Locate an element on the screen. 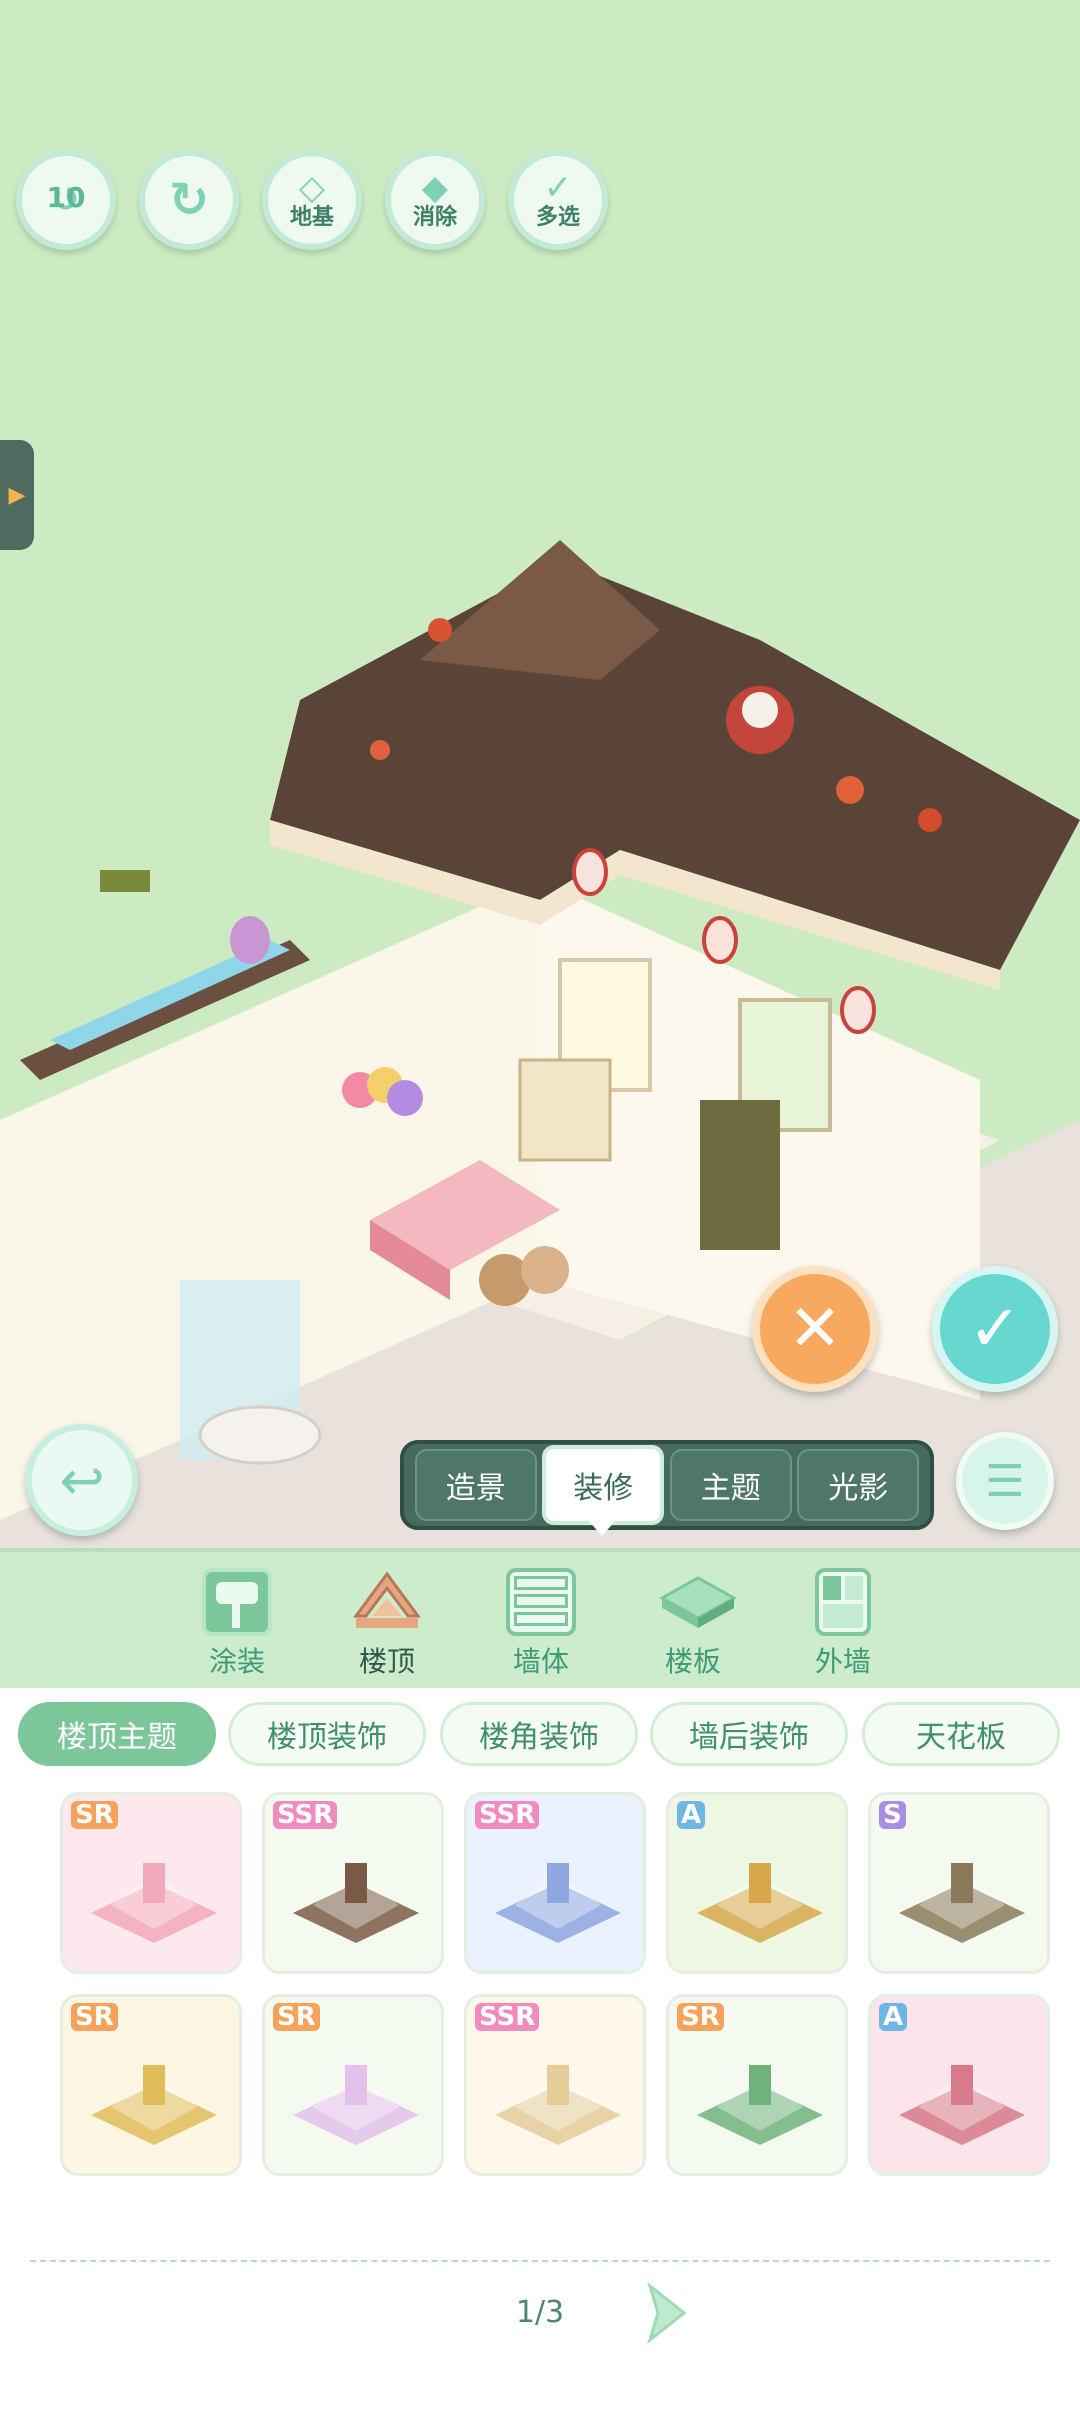 The height and width of the screenshot is (2412, 1080). menu-icon: ☰ is located at coordinates (1005, 1481).